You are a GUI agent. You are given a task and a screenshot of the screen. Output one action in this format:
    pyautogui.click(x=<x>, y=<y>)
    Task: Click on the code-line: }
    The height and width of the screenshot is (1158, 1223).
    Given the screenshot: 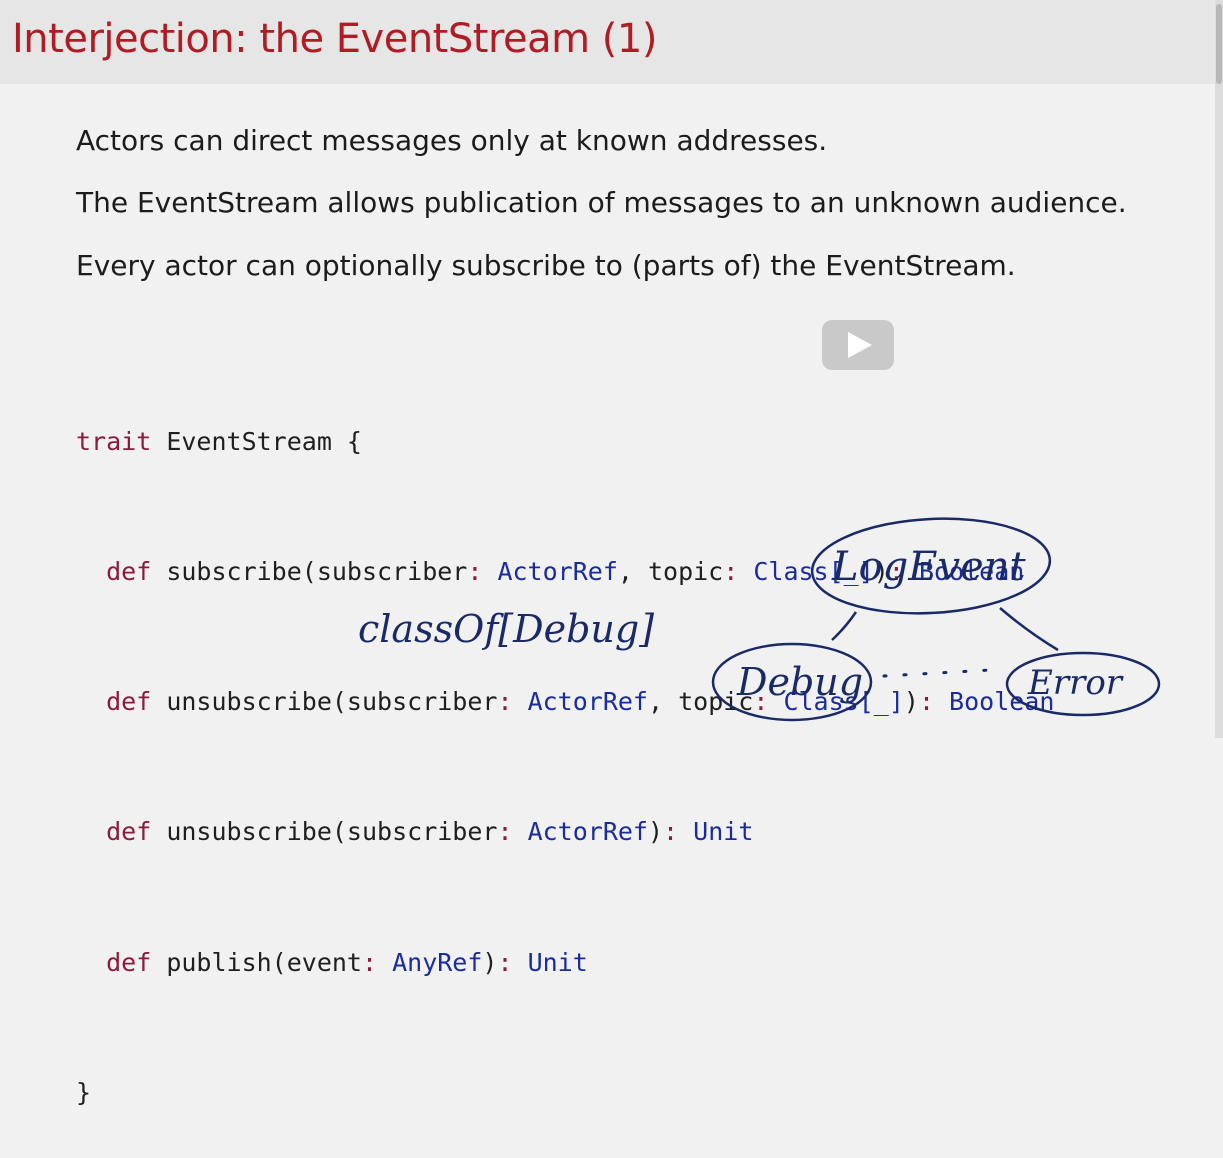 What is the action you would take?
    pyautogui.click(x=565, y=1092)
    